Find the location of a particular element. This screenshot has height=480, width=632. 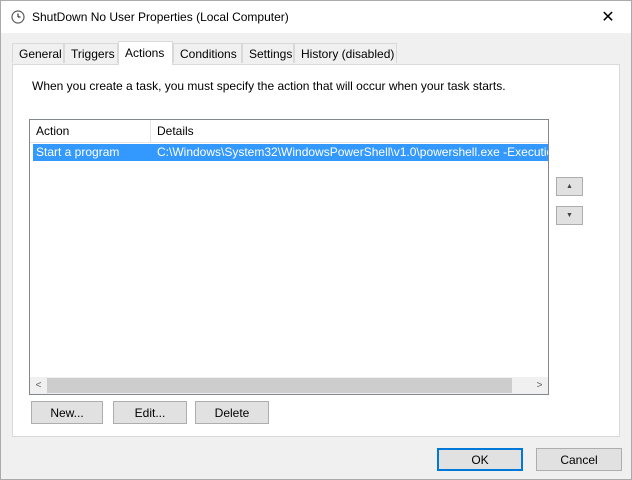

scroll-right-button: > is located at coordinates (539, 385).